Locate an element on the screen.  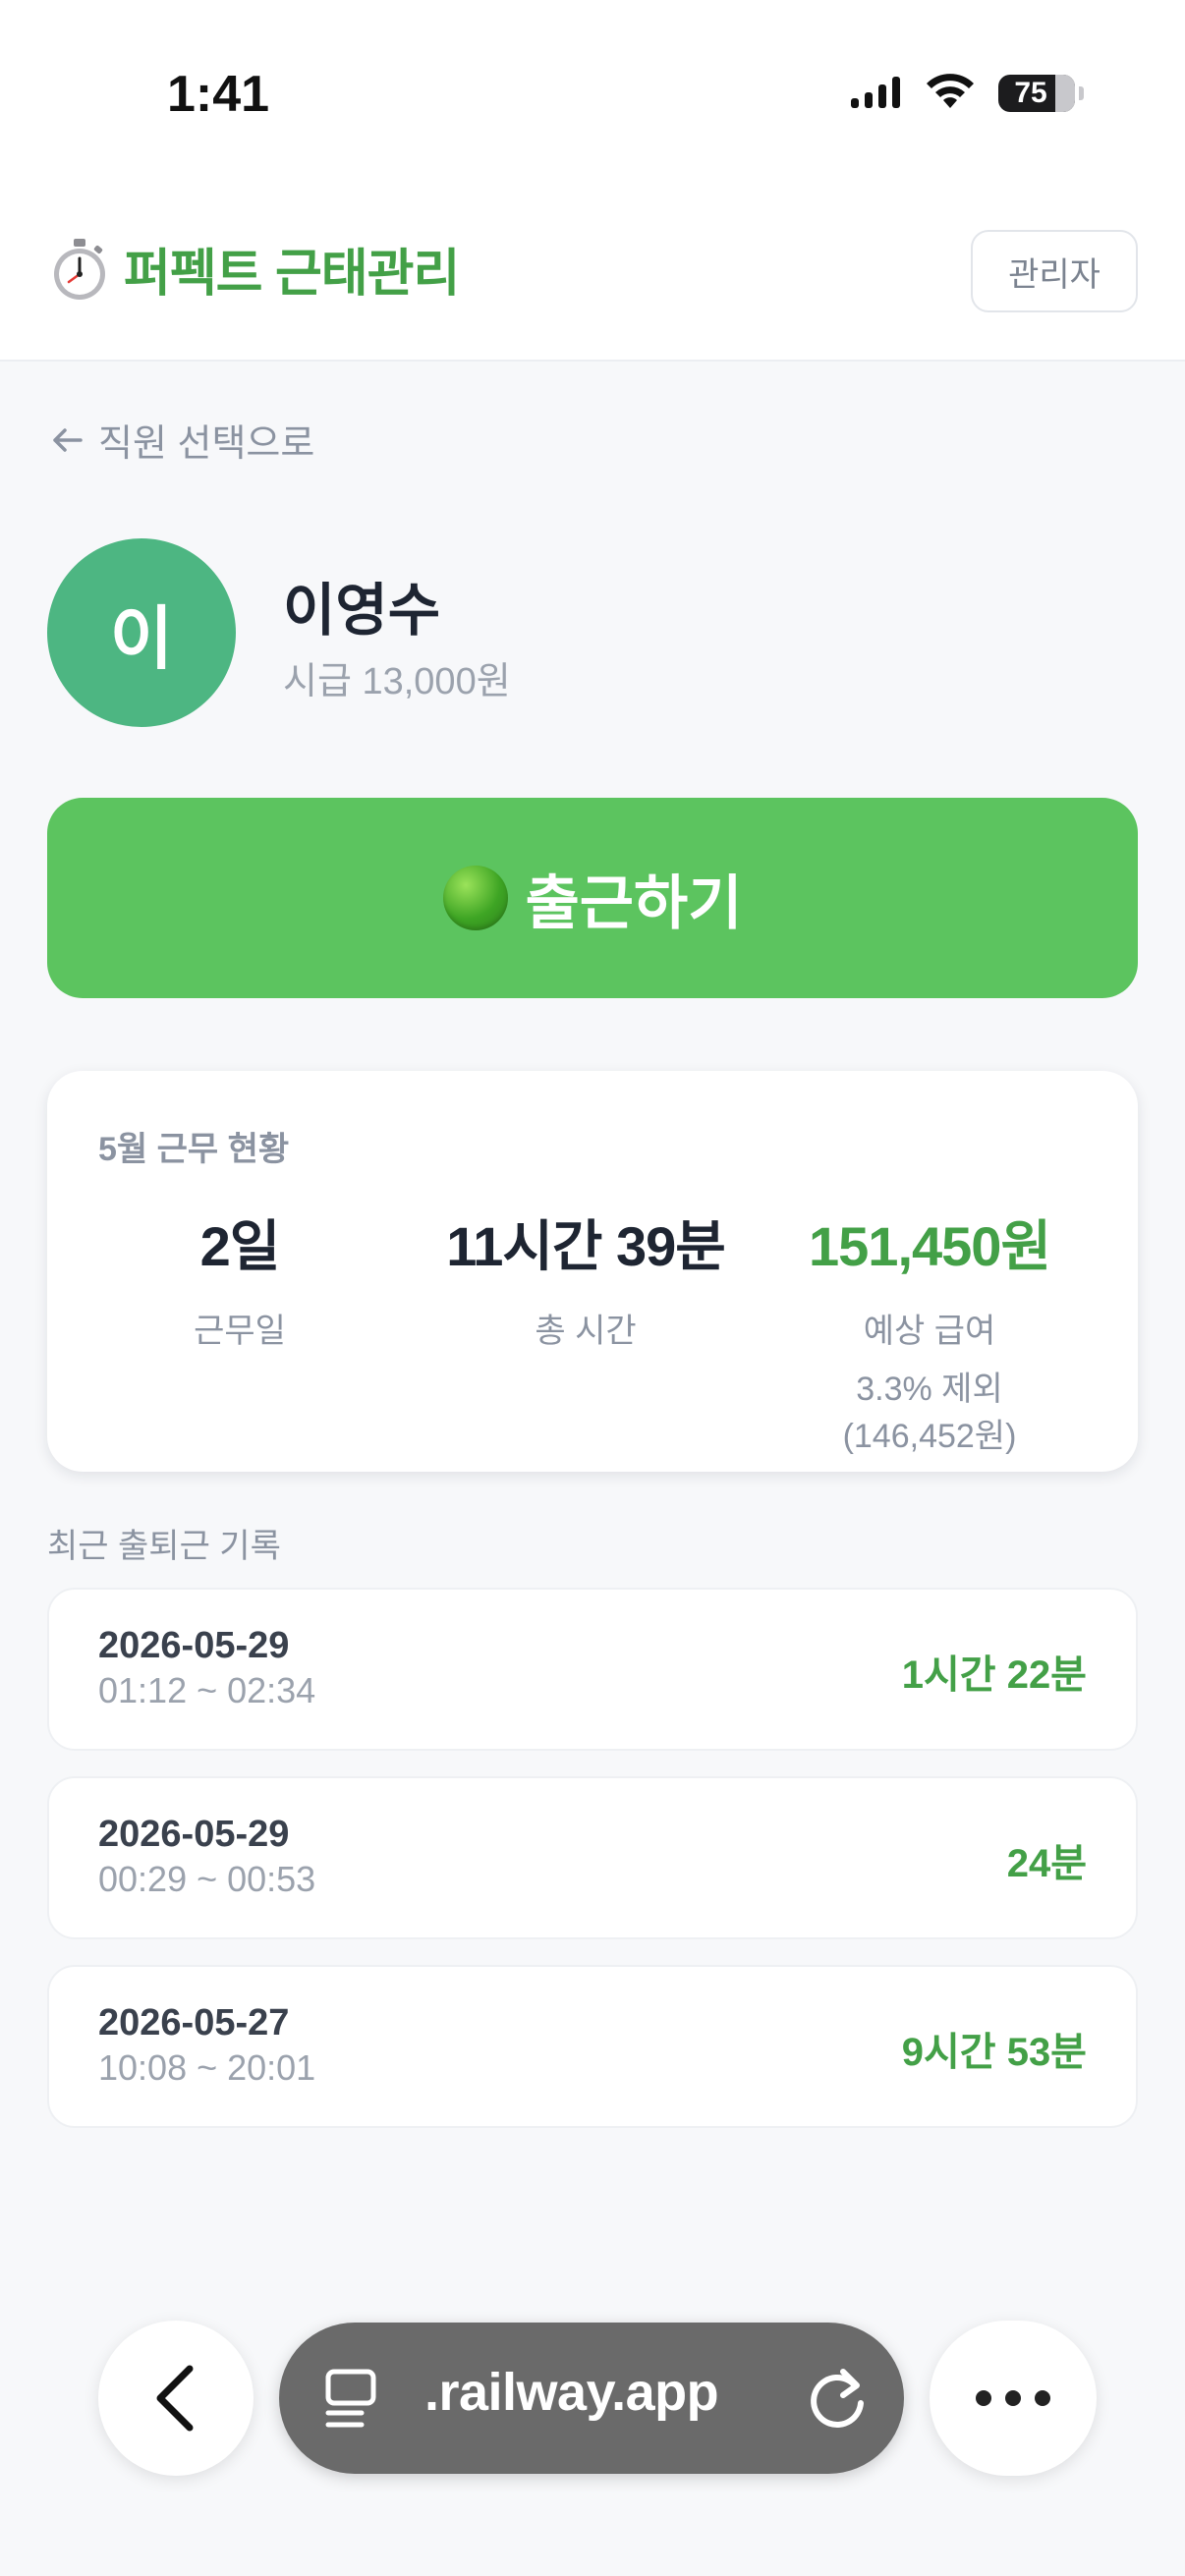
cellular-signal-icon is located at coordinates (876, 92).